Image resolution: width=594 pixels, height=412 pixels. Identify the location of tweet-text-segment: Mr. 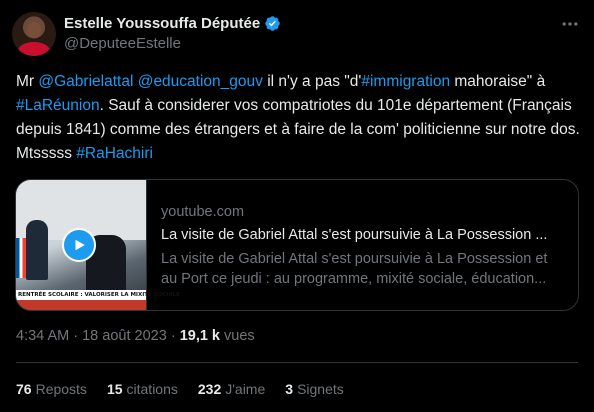
(27, 81).